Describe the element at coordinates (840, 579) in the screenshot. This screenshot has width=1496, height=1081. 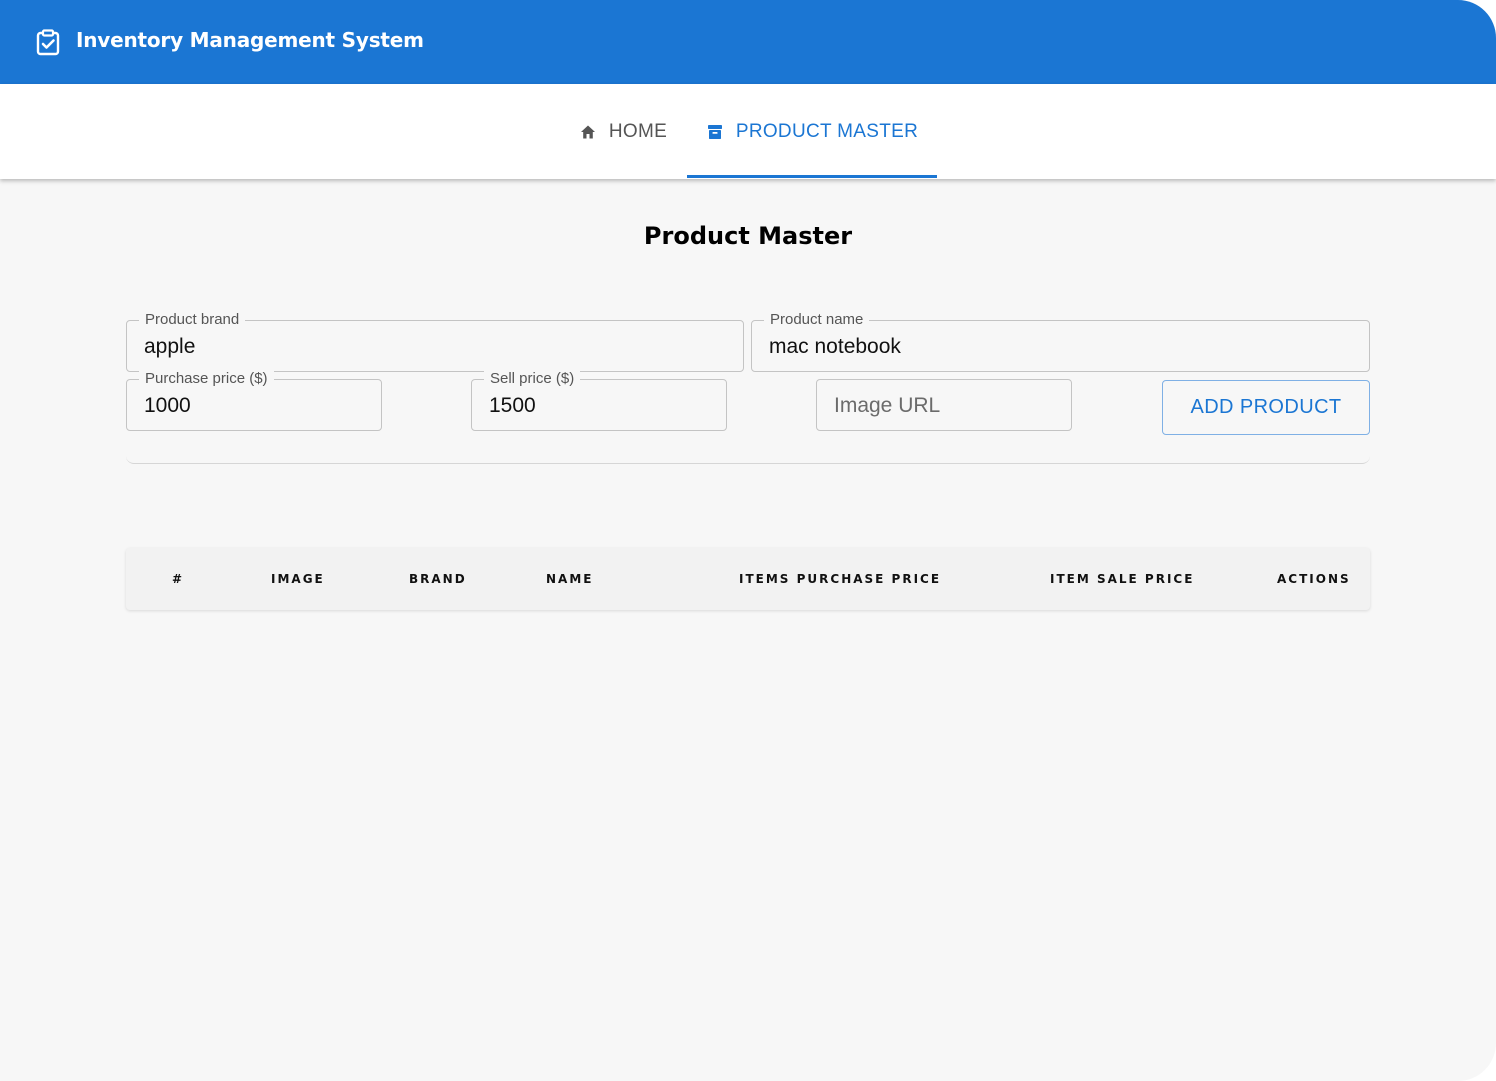
I see `column-header-purchase-price: ITEMS PURCHASE PRICE` at that location.